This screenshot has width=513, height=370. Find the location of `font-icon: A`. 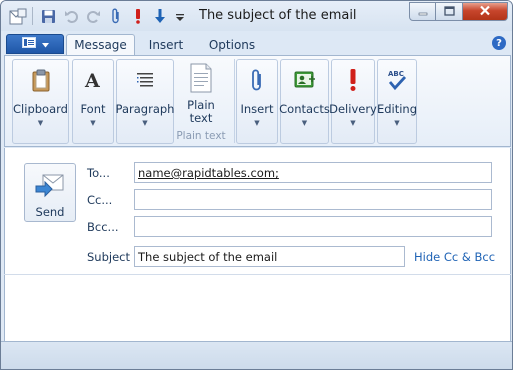

font-icon: A is located at coordinates (93, 80).